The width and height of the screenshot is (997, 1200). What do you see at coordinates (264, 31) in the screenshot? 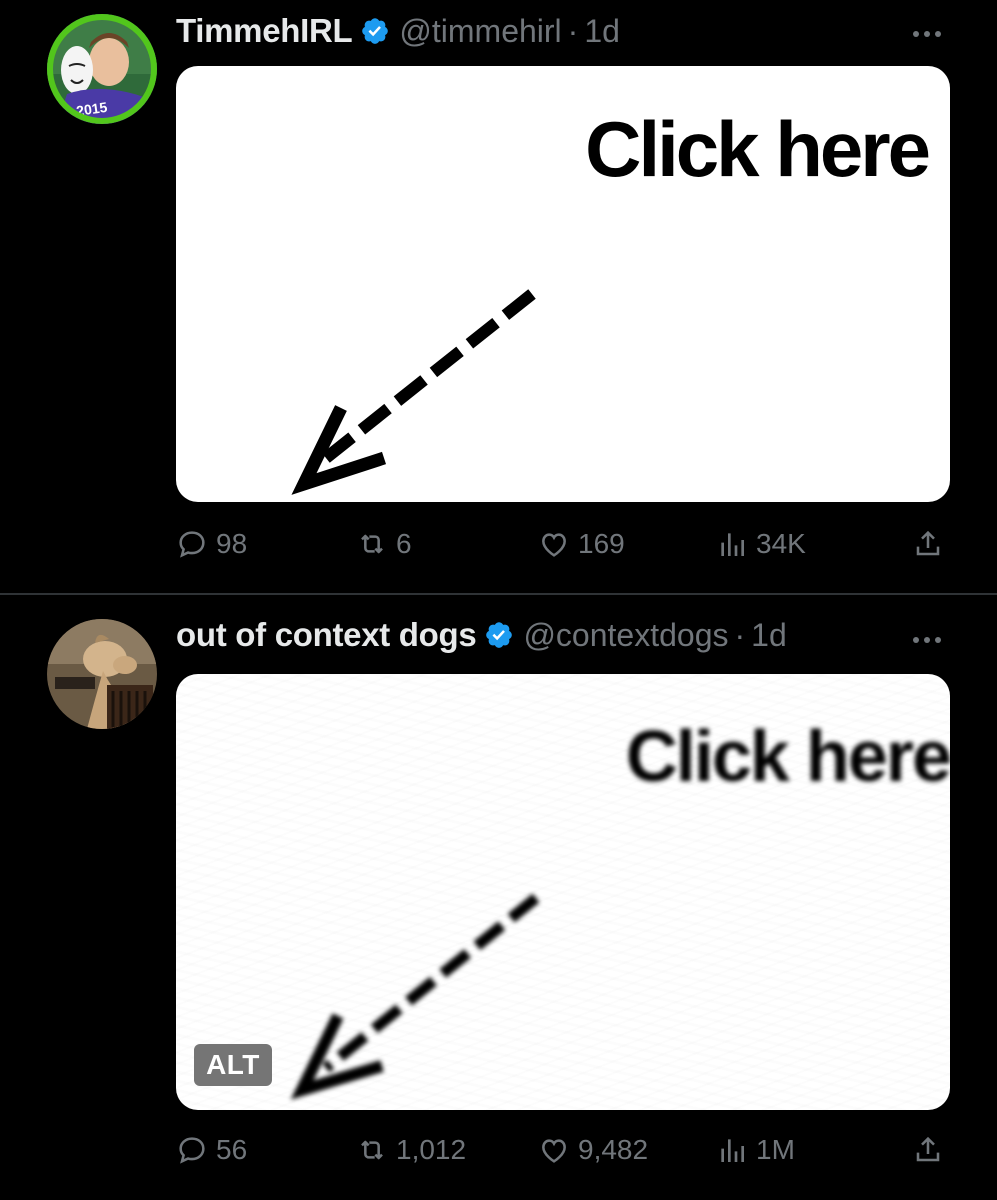
I see `display-name: TimmehIRL` at bounding box center [264, 31].